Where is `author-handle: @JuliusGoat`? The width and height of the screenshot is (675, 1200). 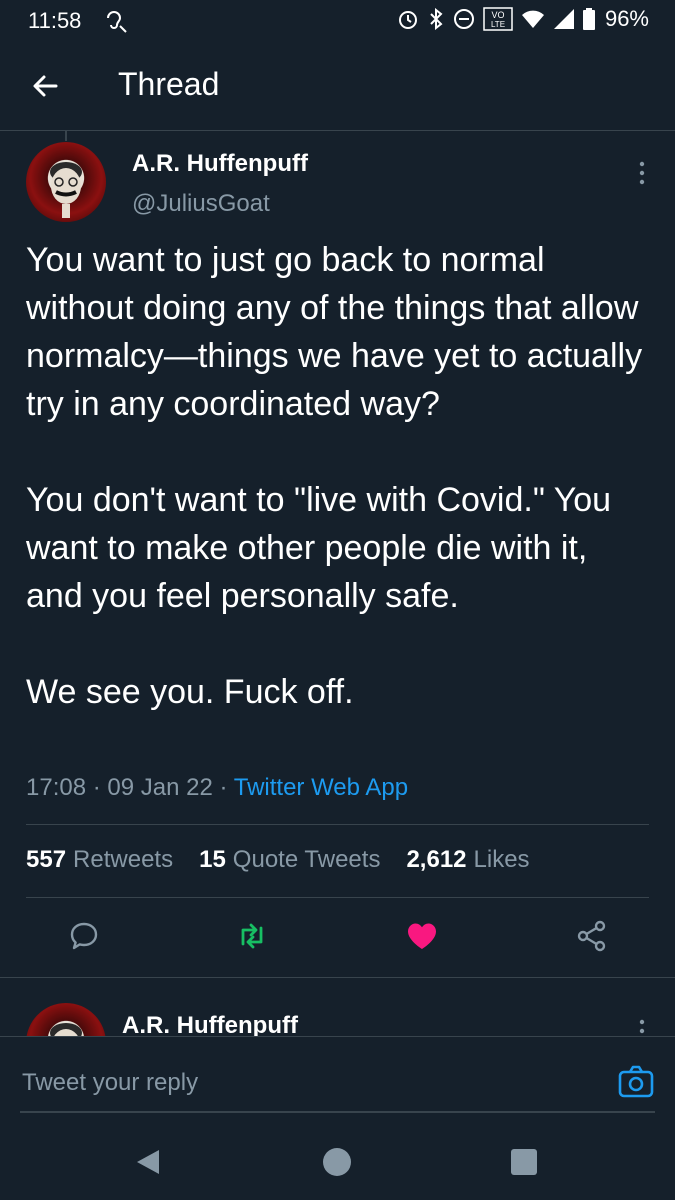
author-handle: @JuliusGoat is located at coordinates (201, 204).